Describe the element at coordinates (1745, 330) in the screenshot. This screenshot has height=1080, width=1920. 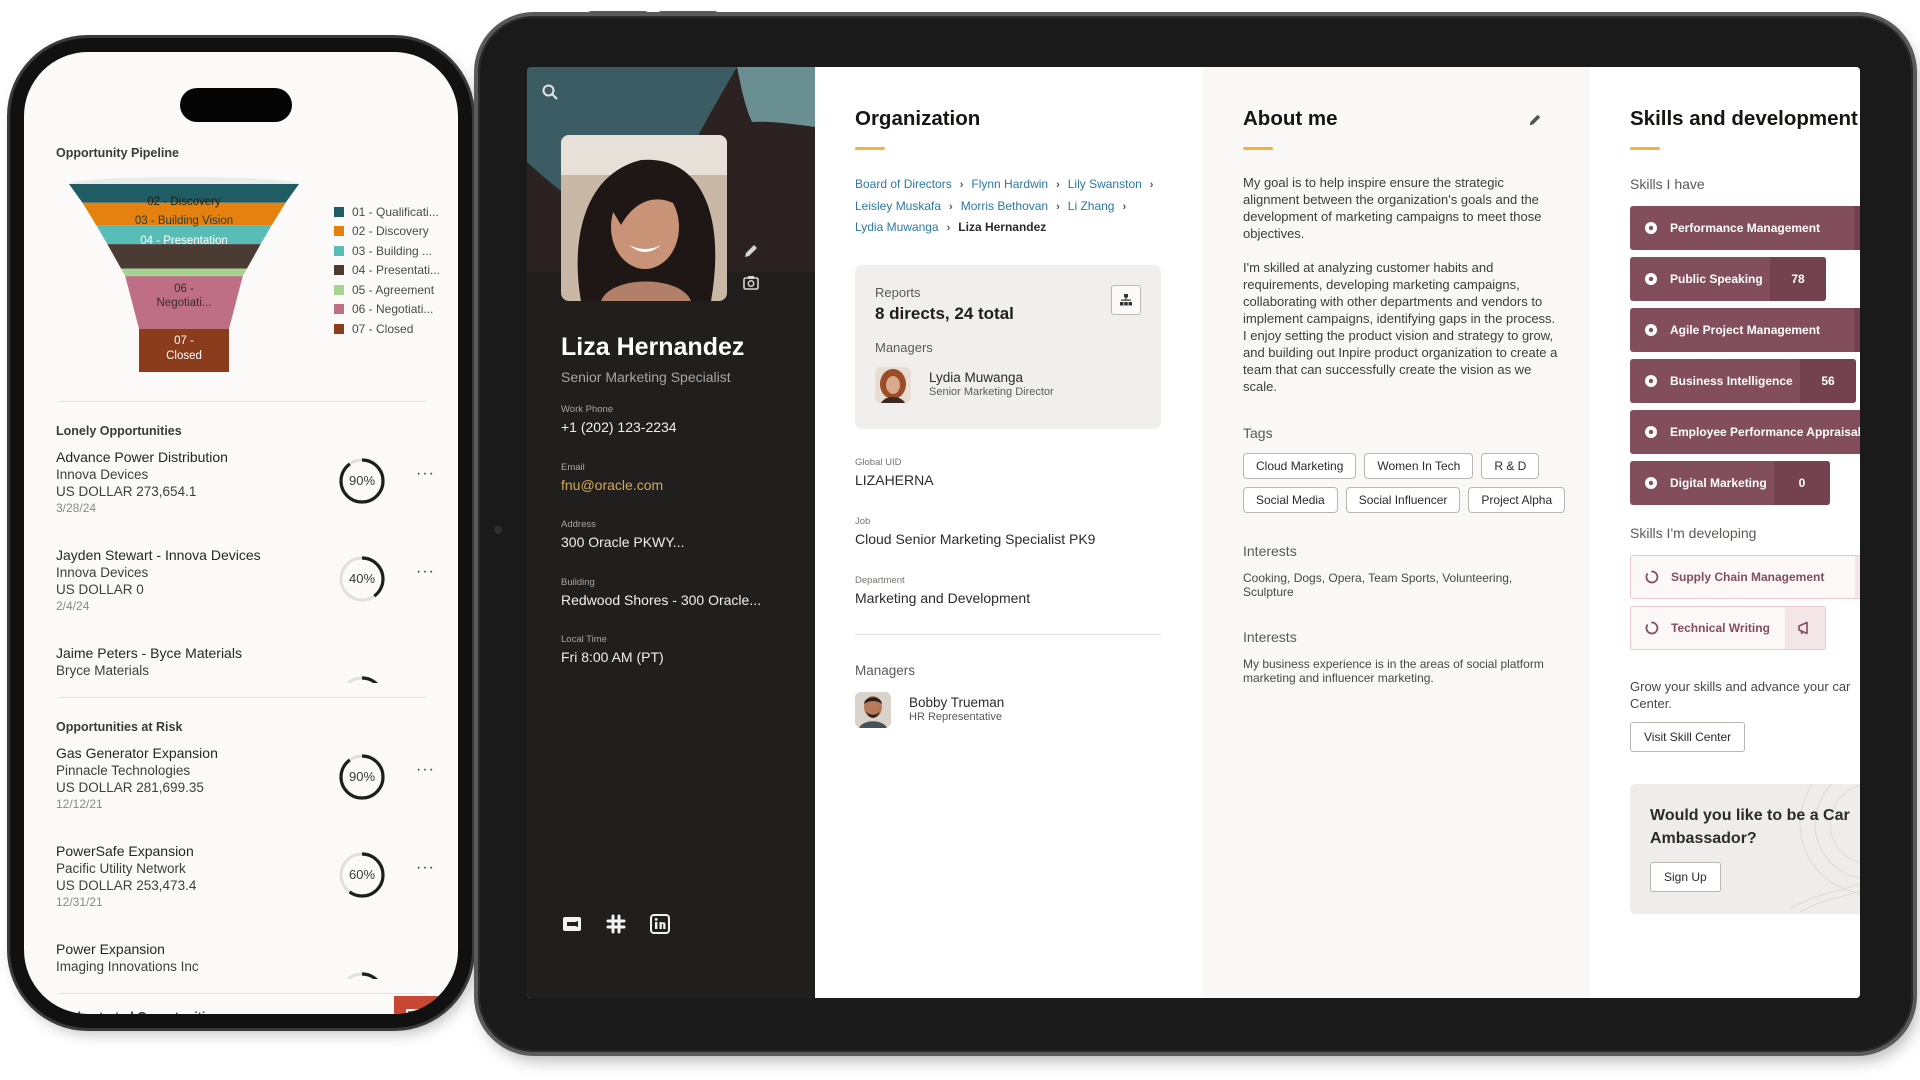
I see `skill-pill: Agile Project Management 6` at that location.